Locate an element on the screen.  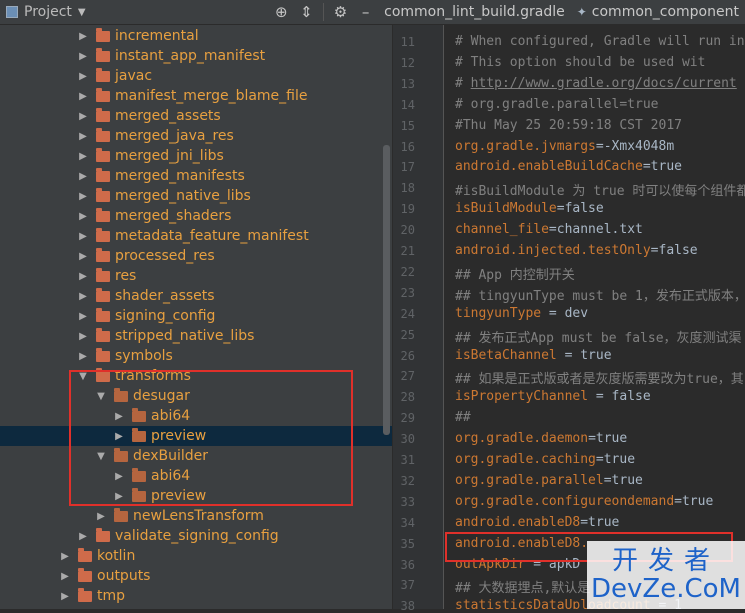
tree-row: ▶ merged_native_libs is located at coordinates (196, 196).